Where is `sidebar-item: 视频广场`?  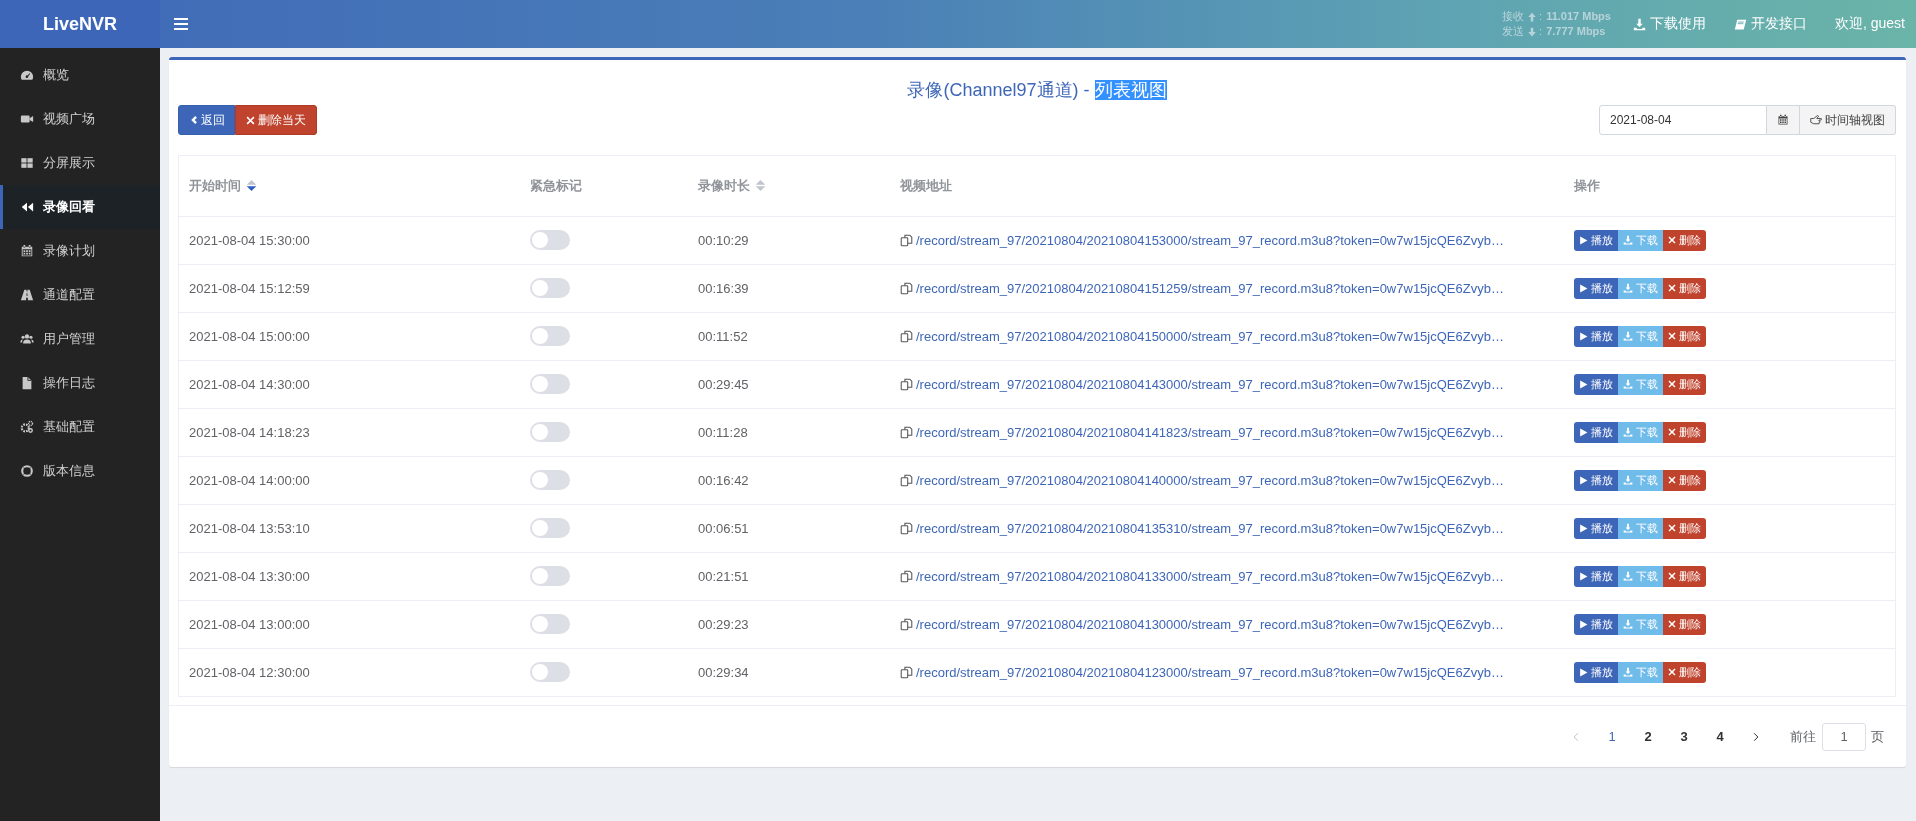 sidebar-item: 视频广场 is located at coordinates (80, 119).